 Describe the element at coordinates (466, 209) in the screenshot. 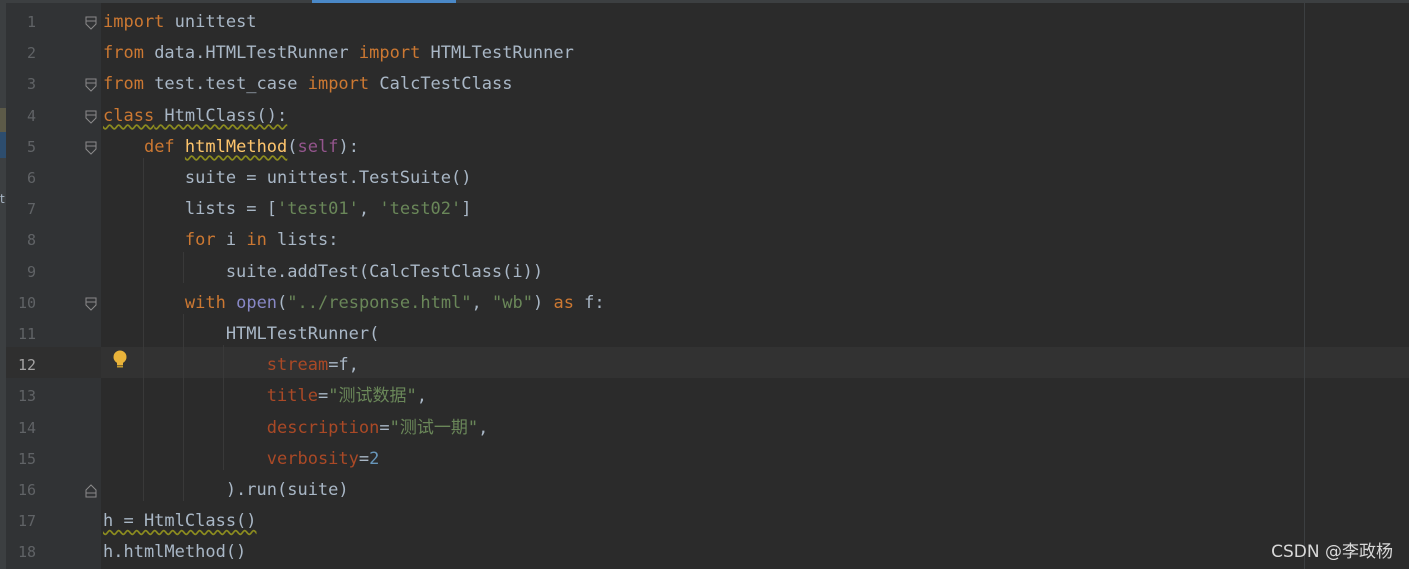

I see `code-token: ]` at that location.